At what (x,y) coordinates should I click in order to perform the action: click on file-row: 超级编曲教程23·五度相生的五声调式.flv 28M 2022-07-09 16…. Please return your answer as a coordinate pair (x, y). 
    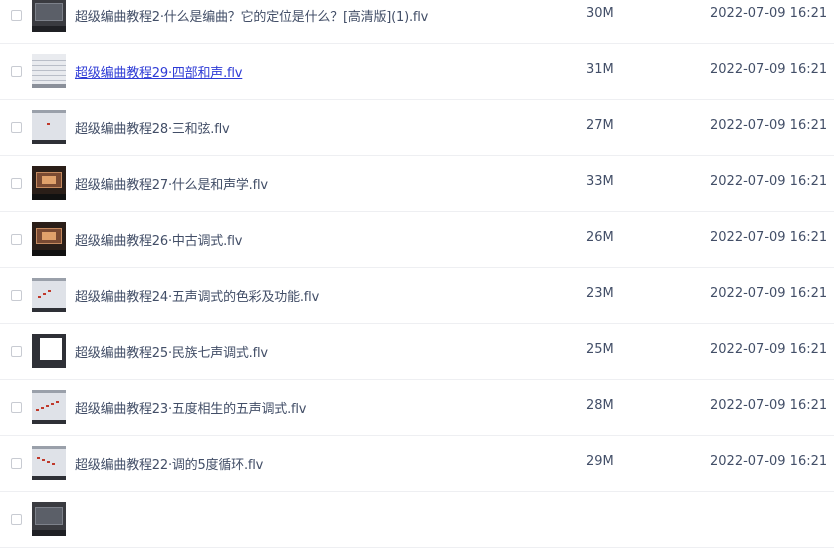
    Looking at the image, I should click on (417, 408).